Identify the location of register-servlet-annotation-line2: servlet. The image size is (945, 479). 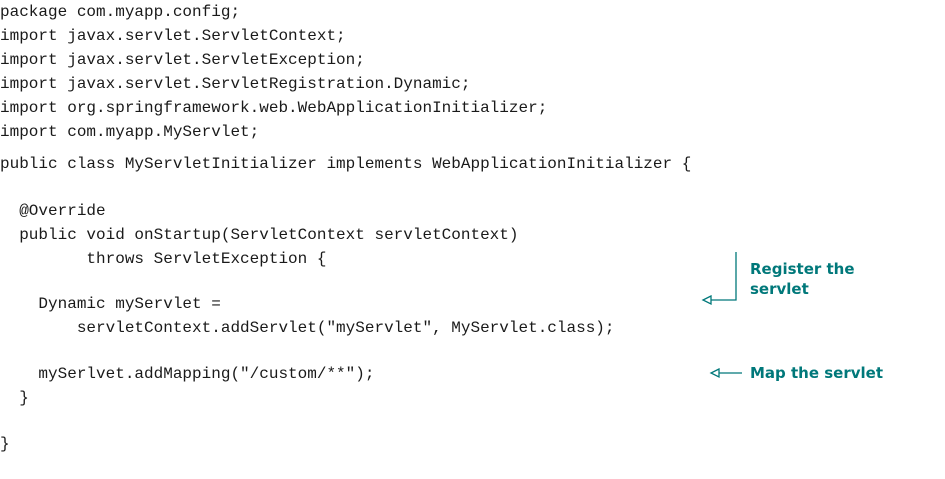
(779, 289).